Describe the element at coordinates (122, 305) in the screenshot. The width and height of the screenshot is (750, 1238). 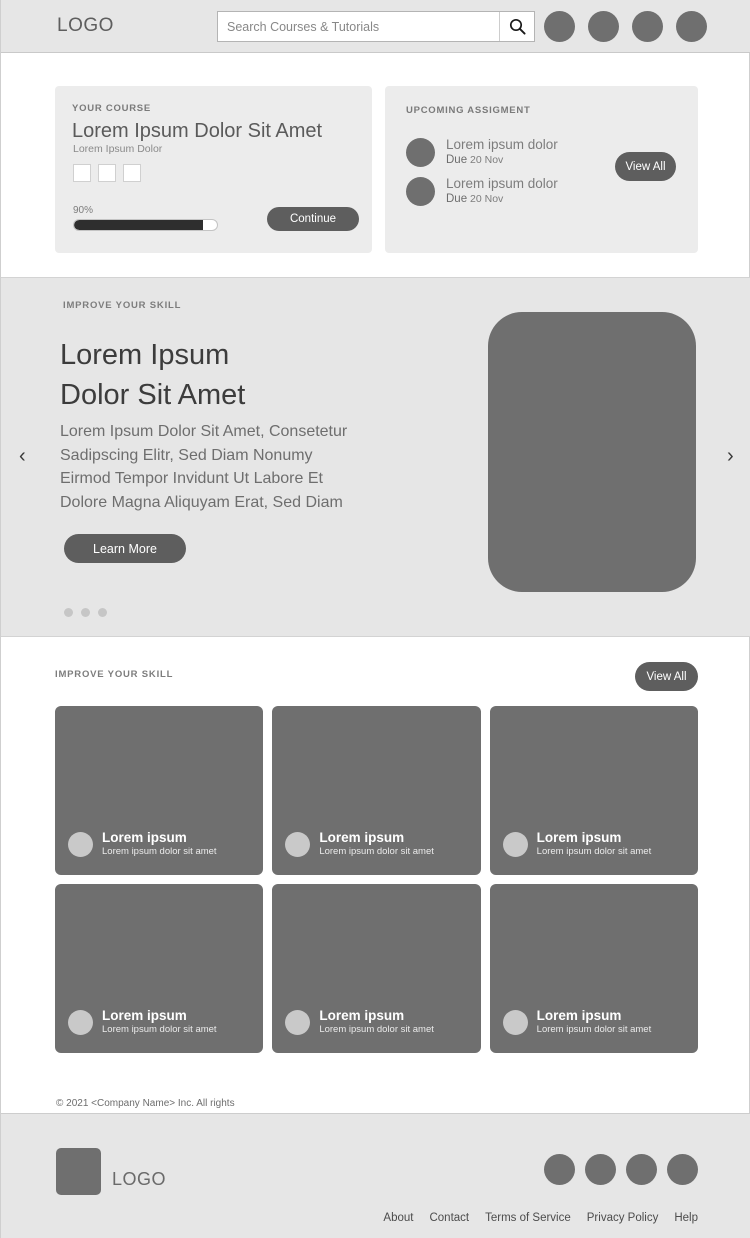
I see `hero-eyebrow: IMPROVE YOUR SKILL` at that location.